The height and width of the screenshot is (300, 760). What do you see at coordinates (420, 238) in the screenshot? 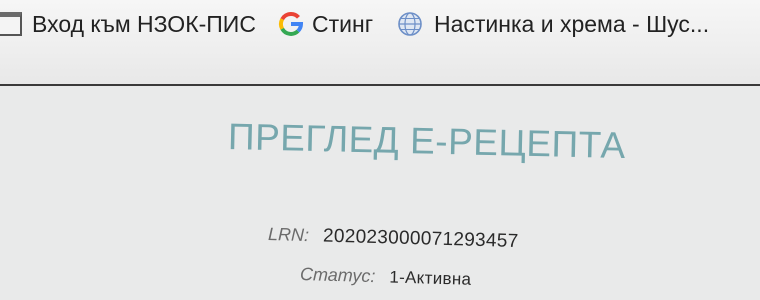
I see `lrn-value: 202023000071293457` at bounding box center [420, 238].